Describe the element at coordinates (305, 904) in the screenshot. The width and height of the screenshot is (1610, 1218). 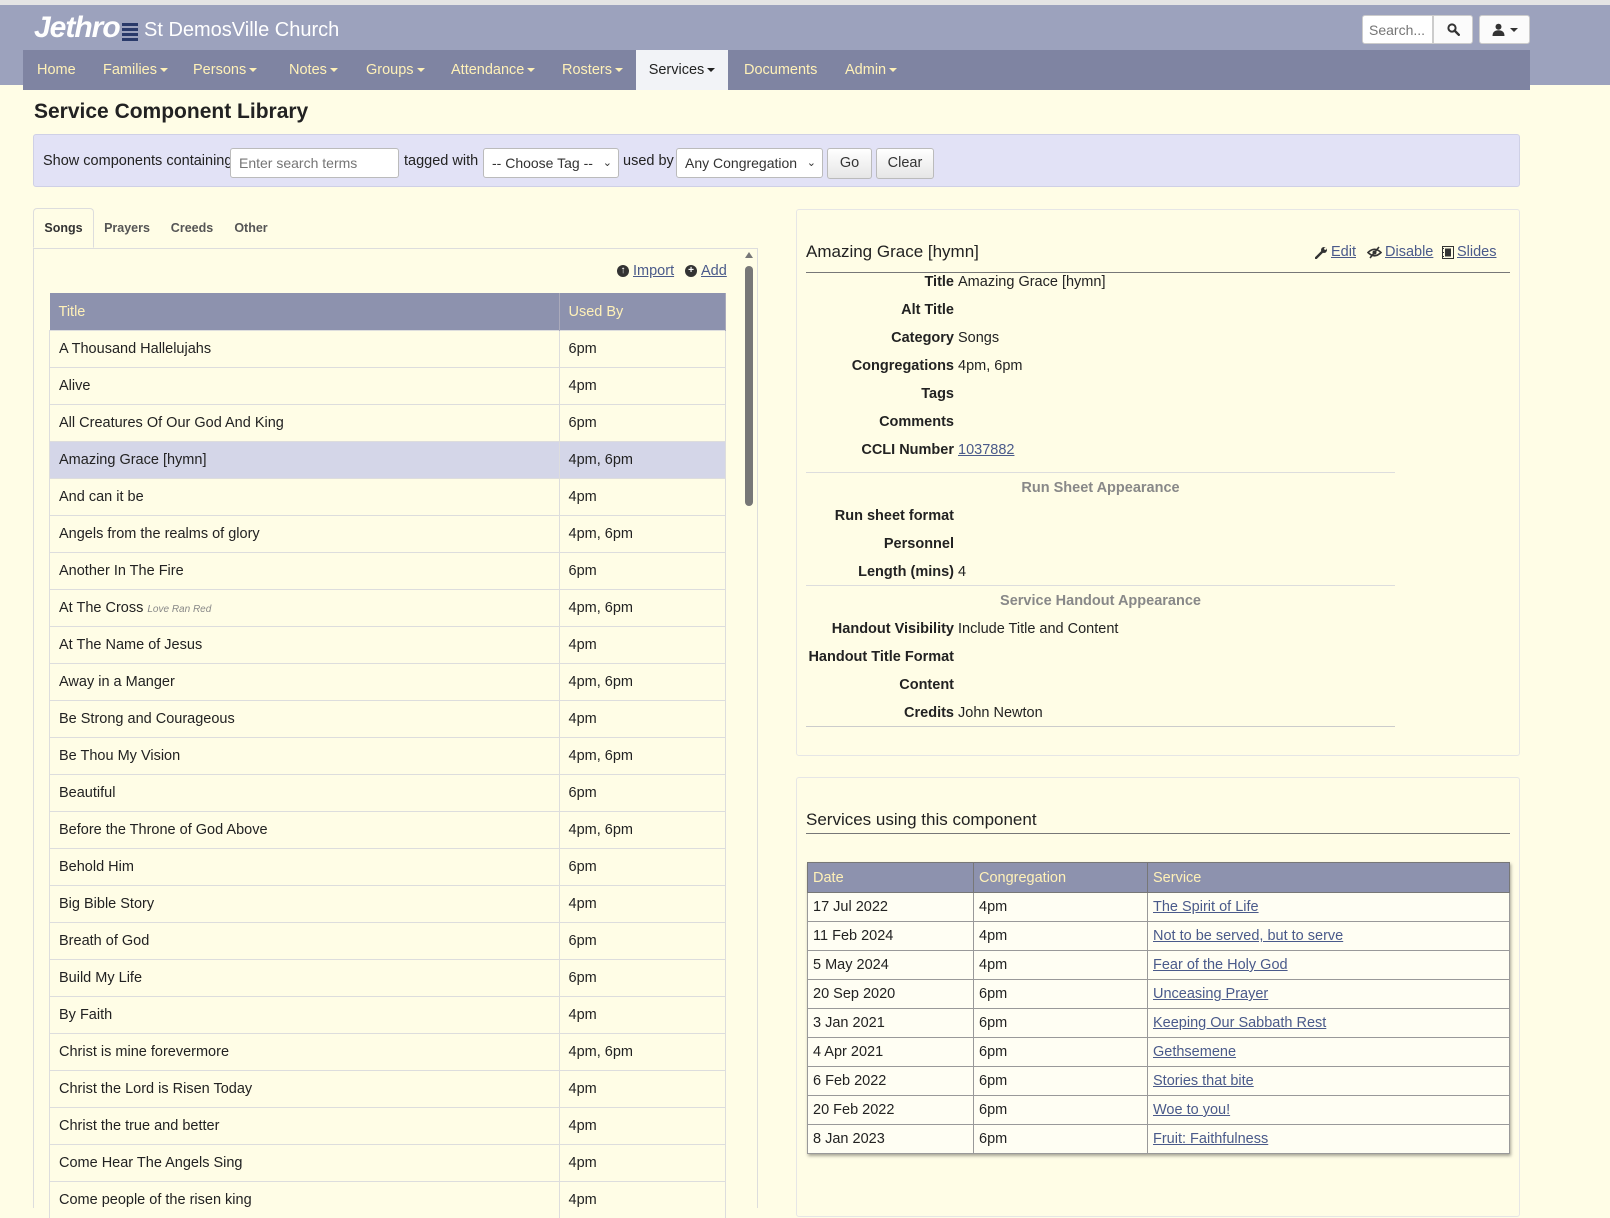
I see `song-title-cell: Big Bible Story` at that location.